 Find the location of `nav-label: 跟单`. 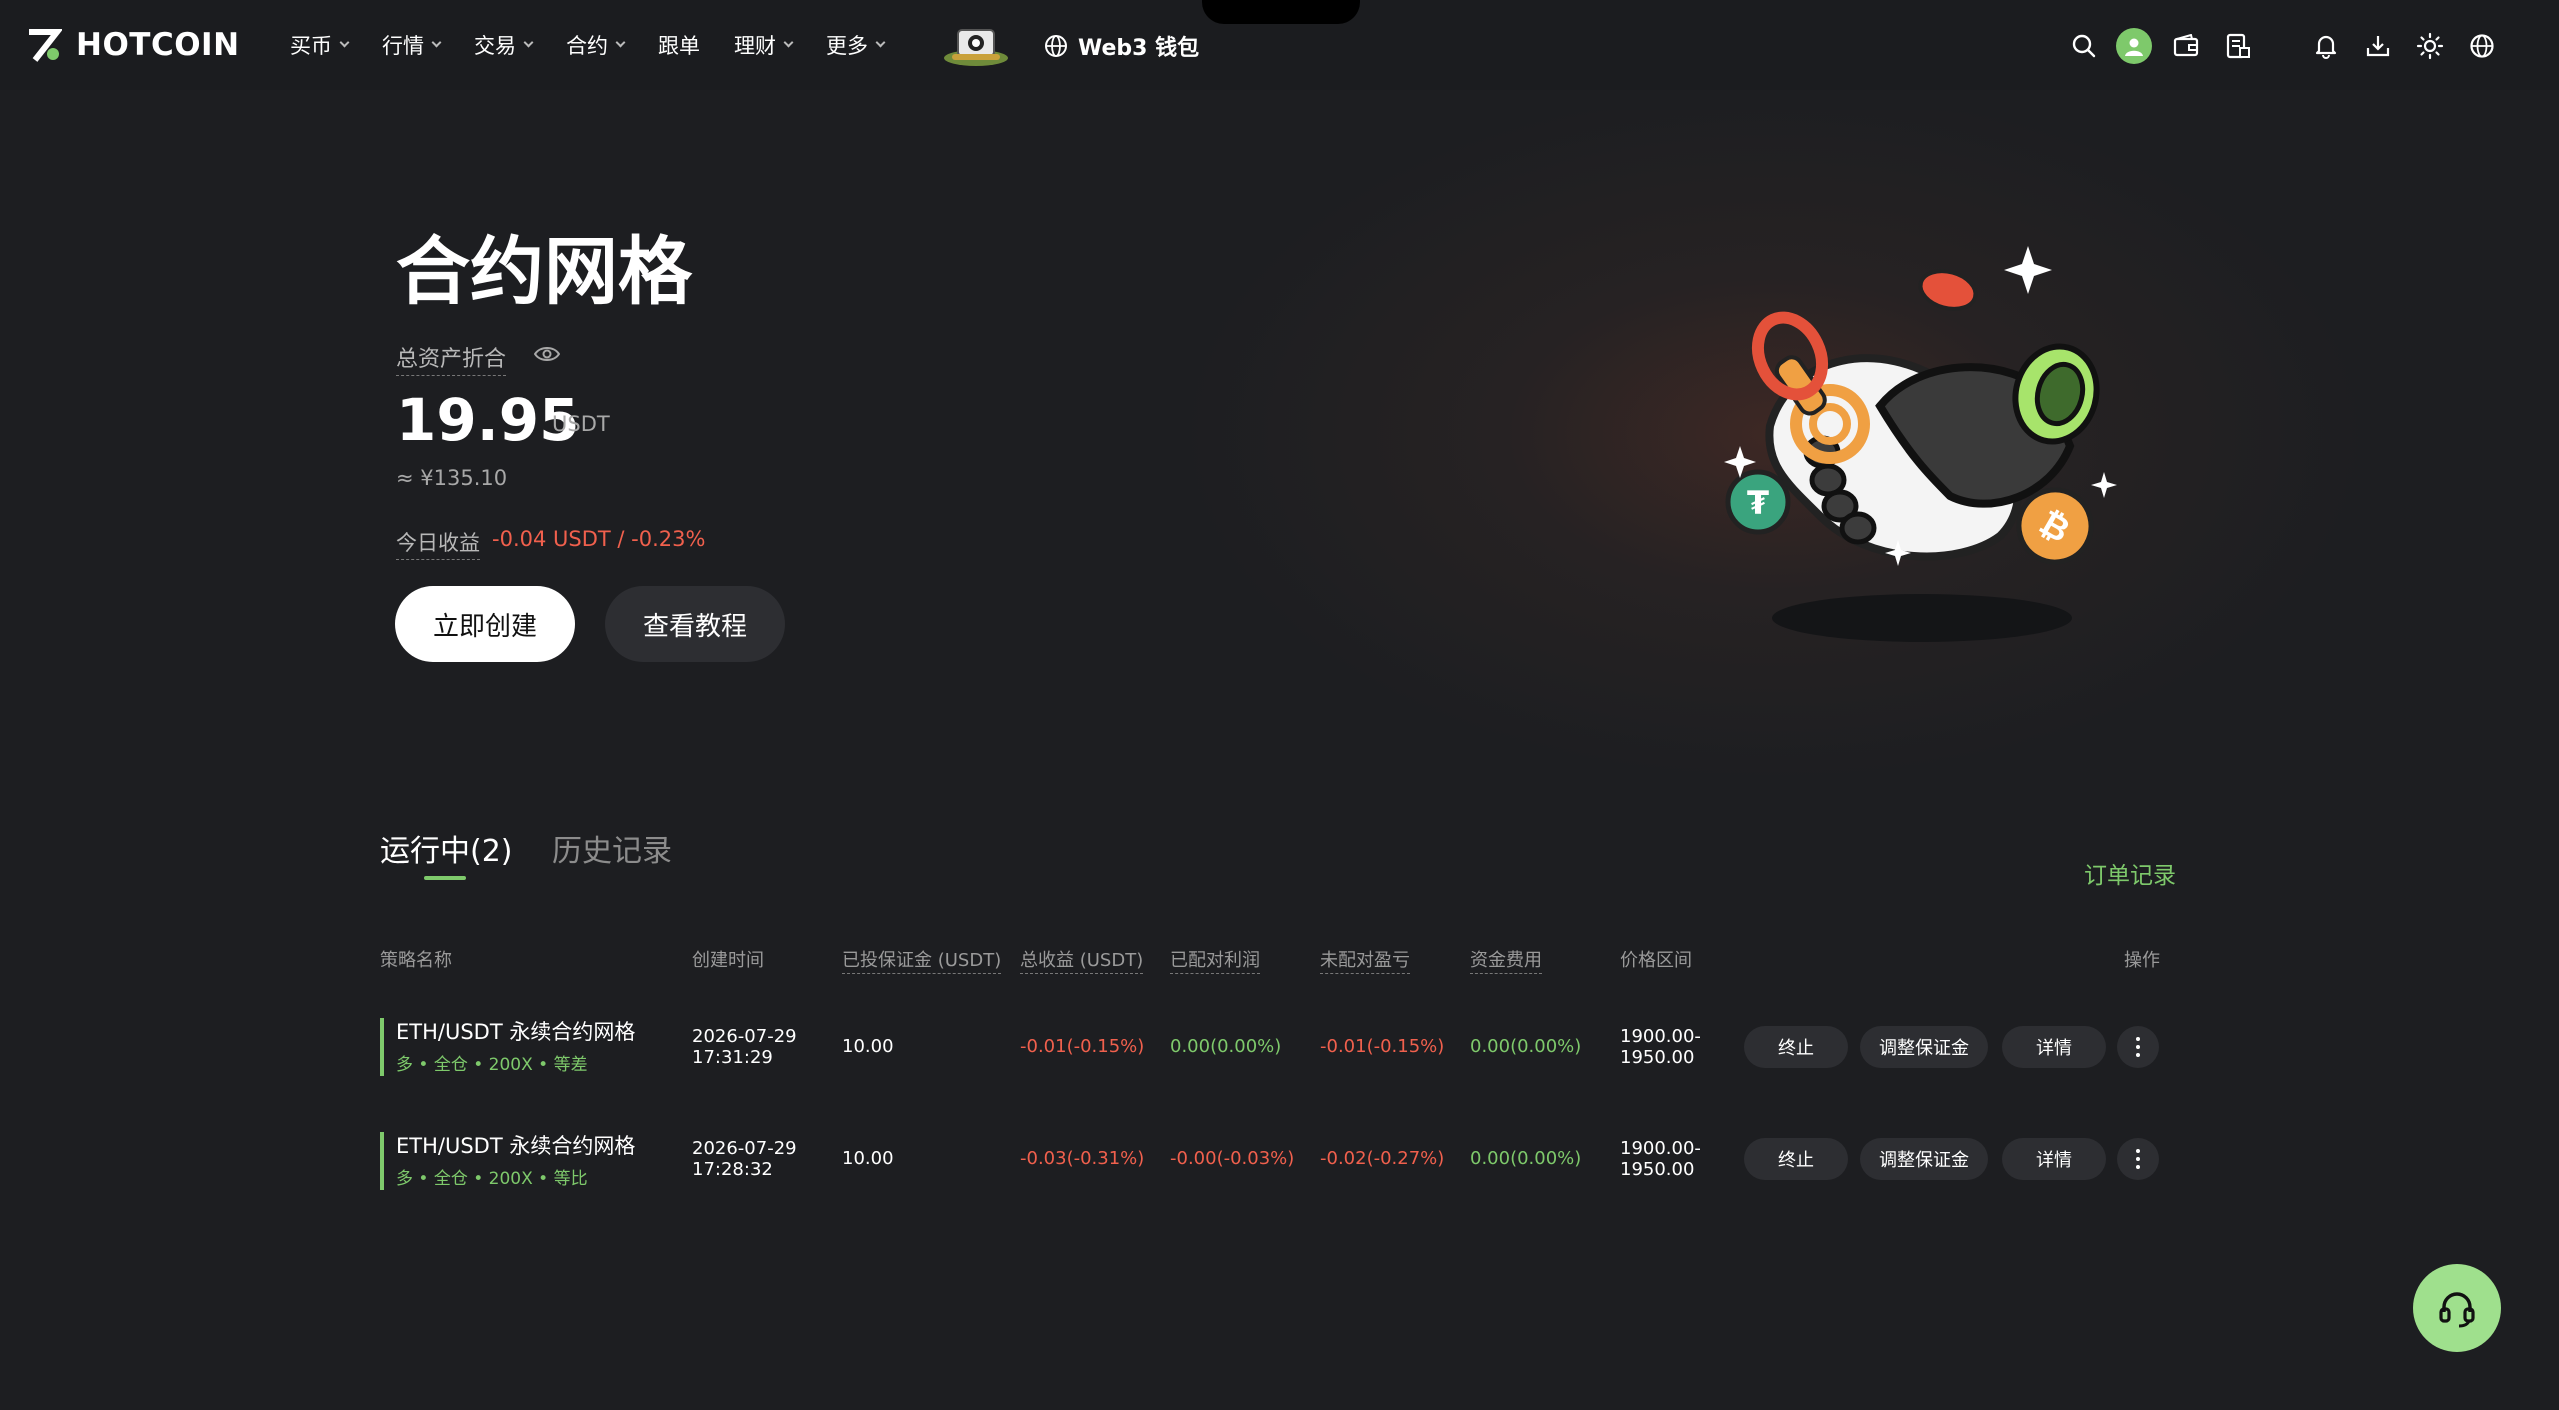

nav-label: 跟单 is located at coordinates (679, 46).